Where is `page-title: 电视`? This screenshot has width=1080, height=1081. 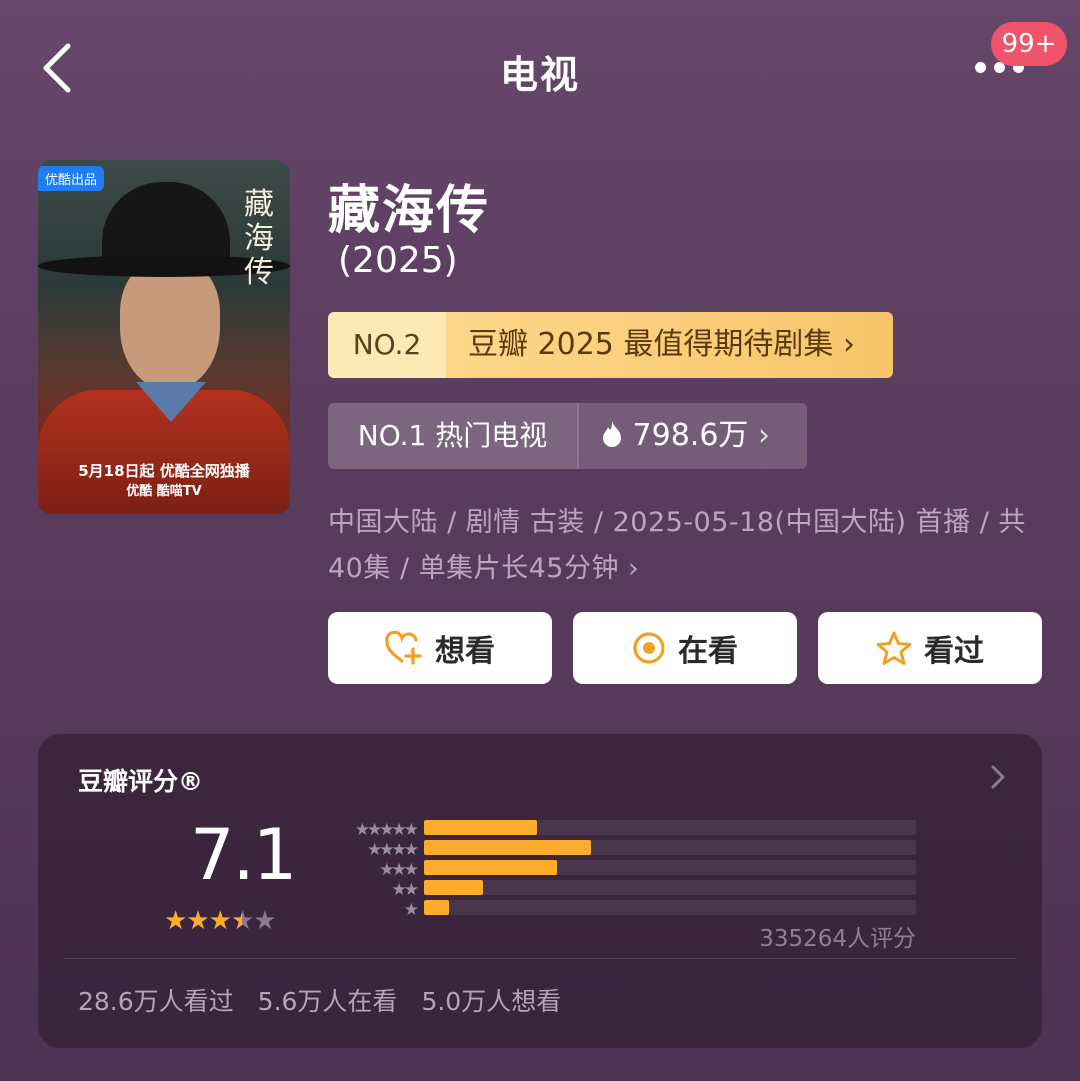
page-title: 电视 is located at coordinates (539, 75).